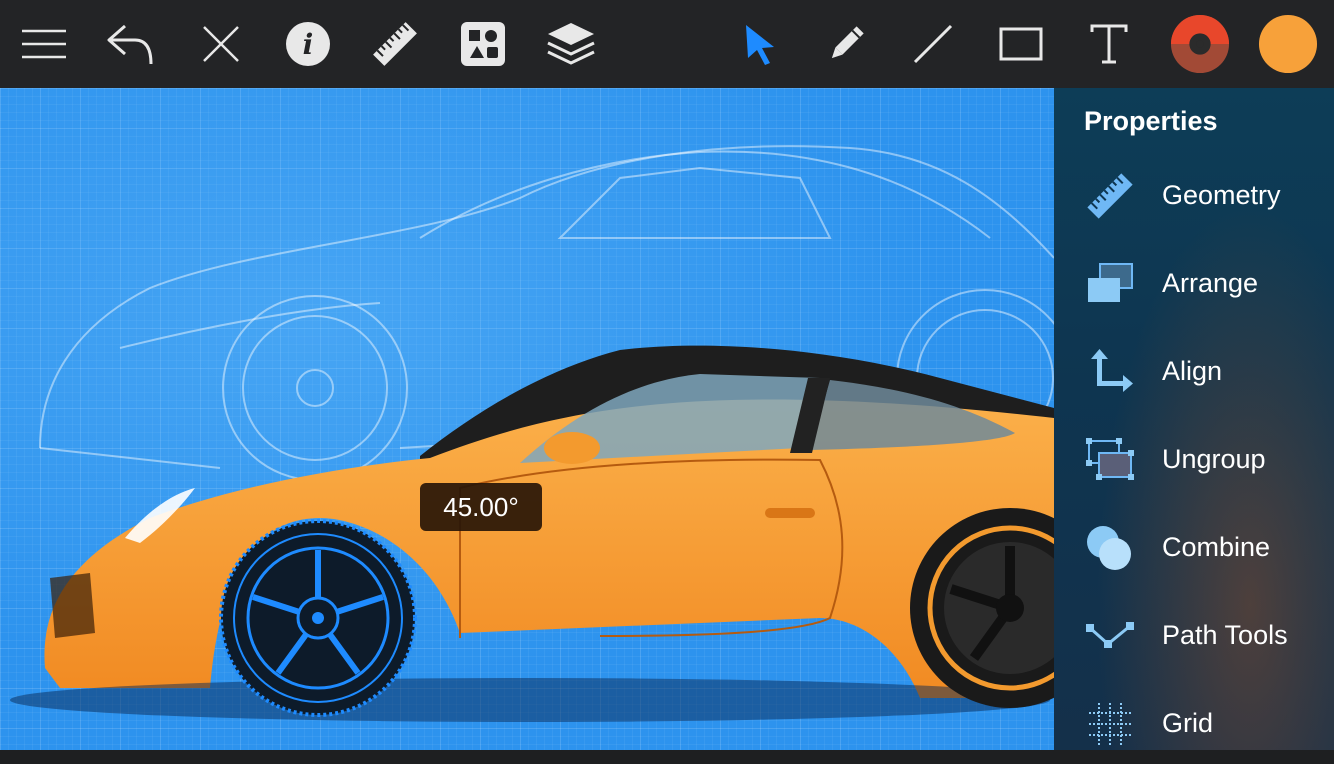 This screenshot has width=1334, height=764. I want to click on panel-item-label: Align, so click(1192, 371).